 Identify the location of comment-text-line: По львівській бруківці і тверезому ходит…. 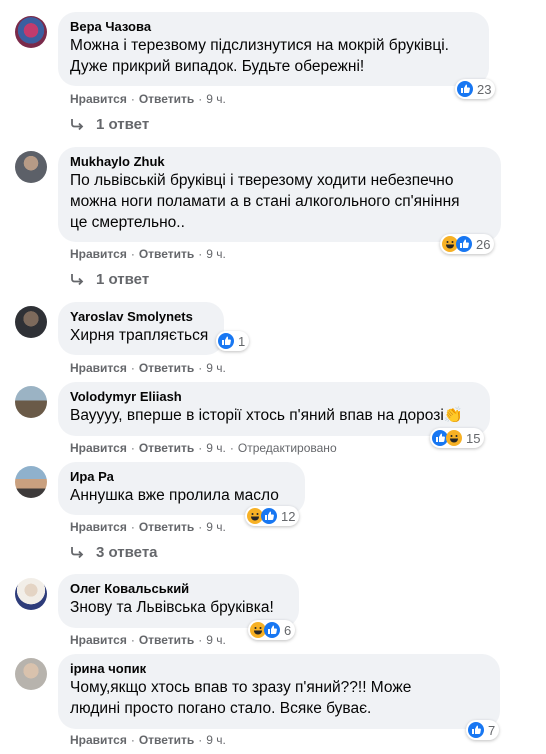
(262, 180).